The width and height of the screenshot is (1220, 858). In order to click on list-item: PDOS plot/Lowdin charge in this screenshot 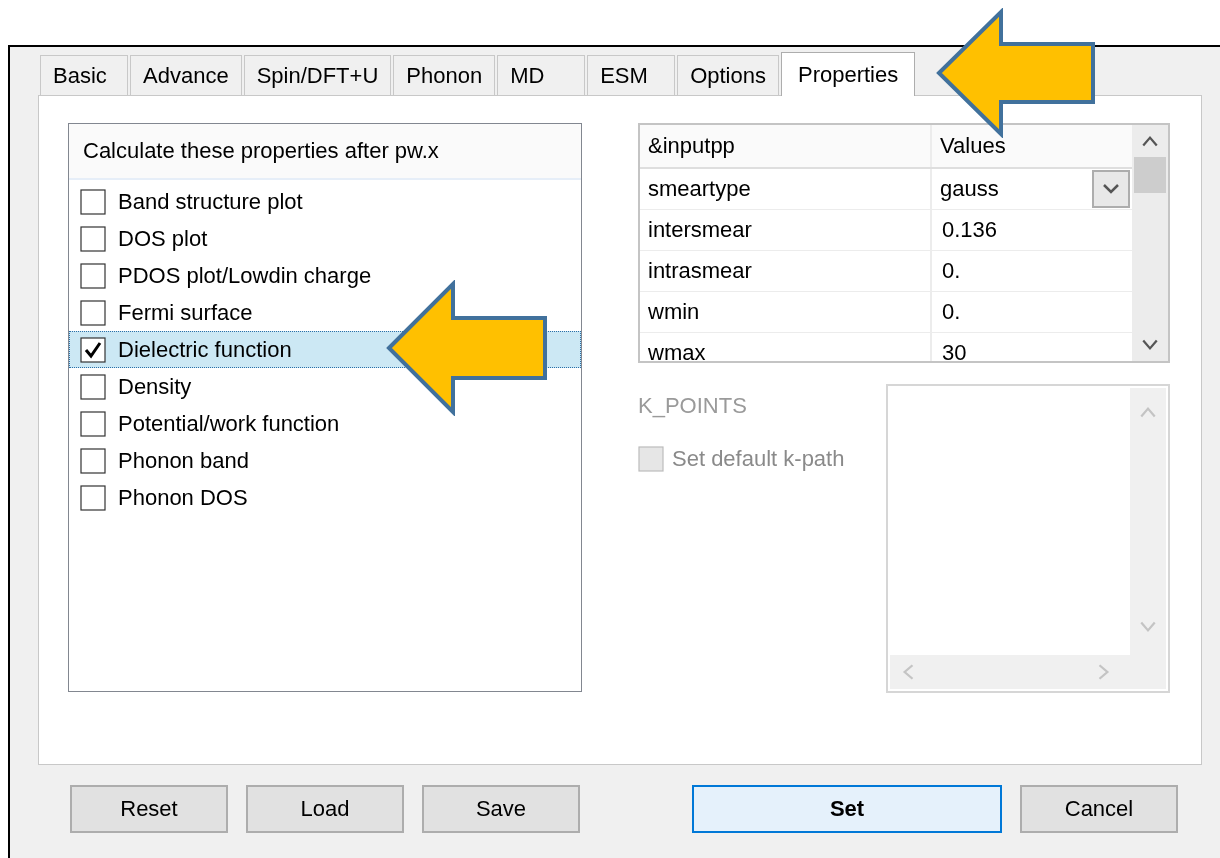, I will do `click(325, 275)`.